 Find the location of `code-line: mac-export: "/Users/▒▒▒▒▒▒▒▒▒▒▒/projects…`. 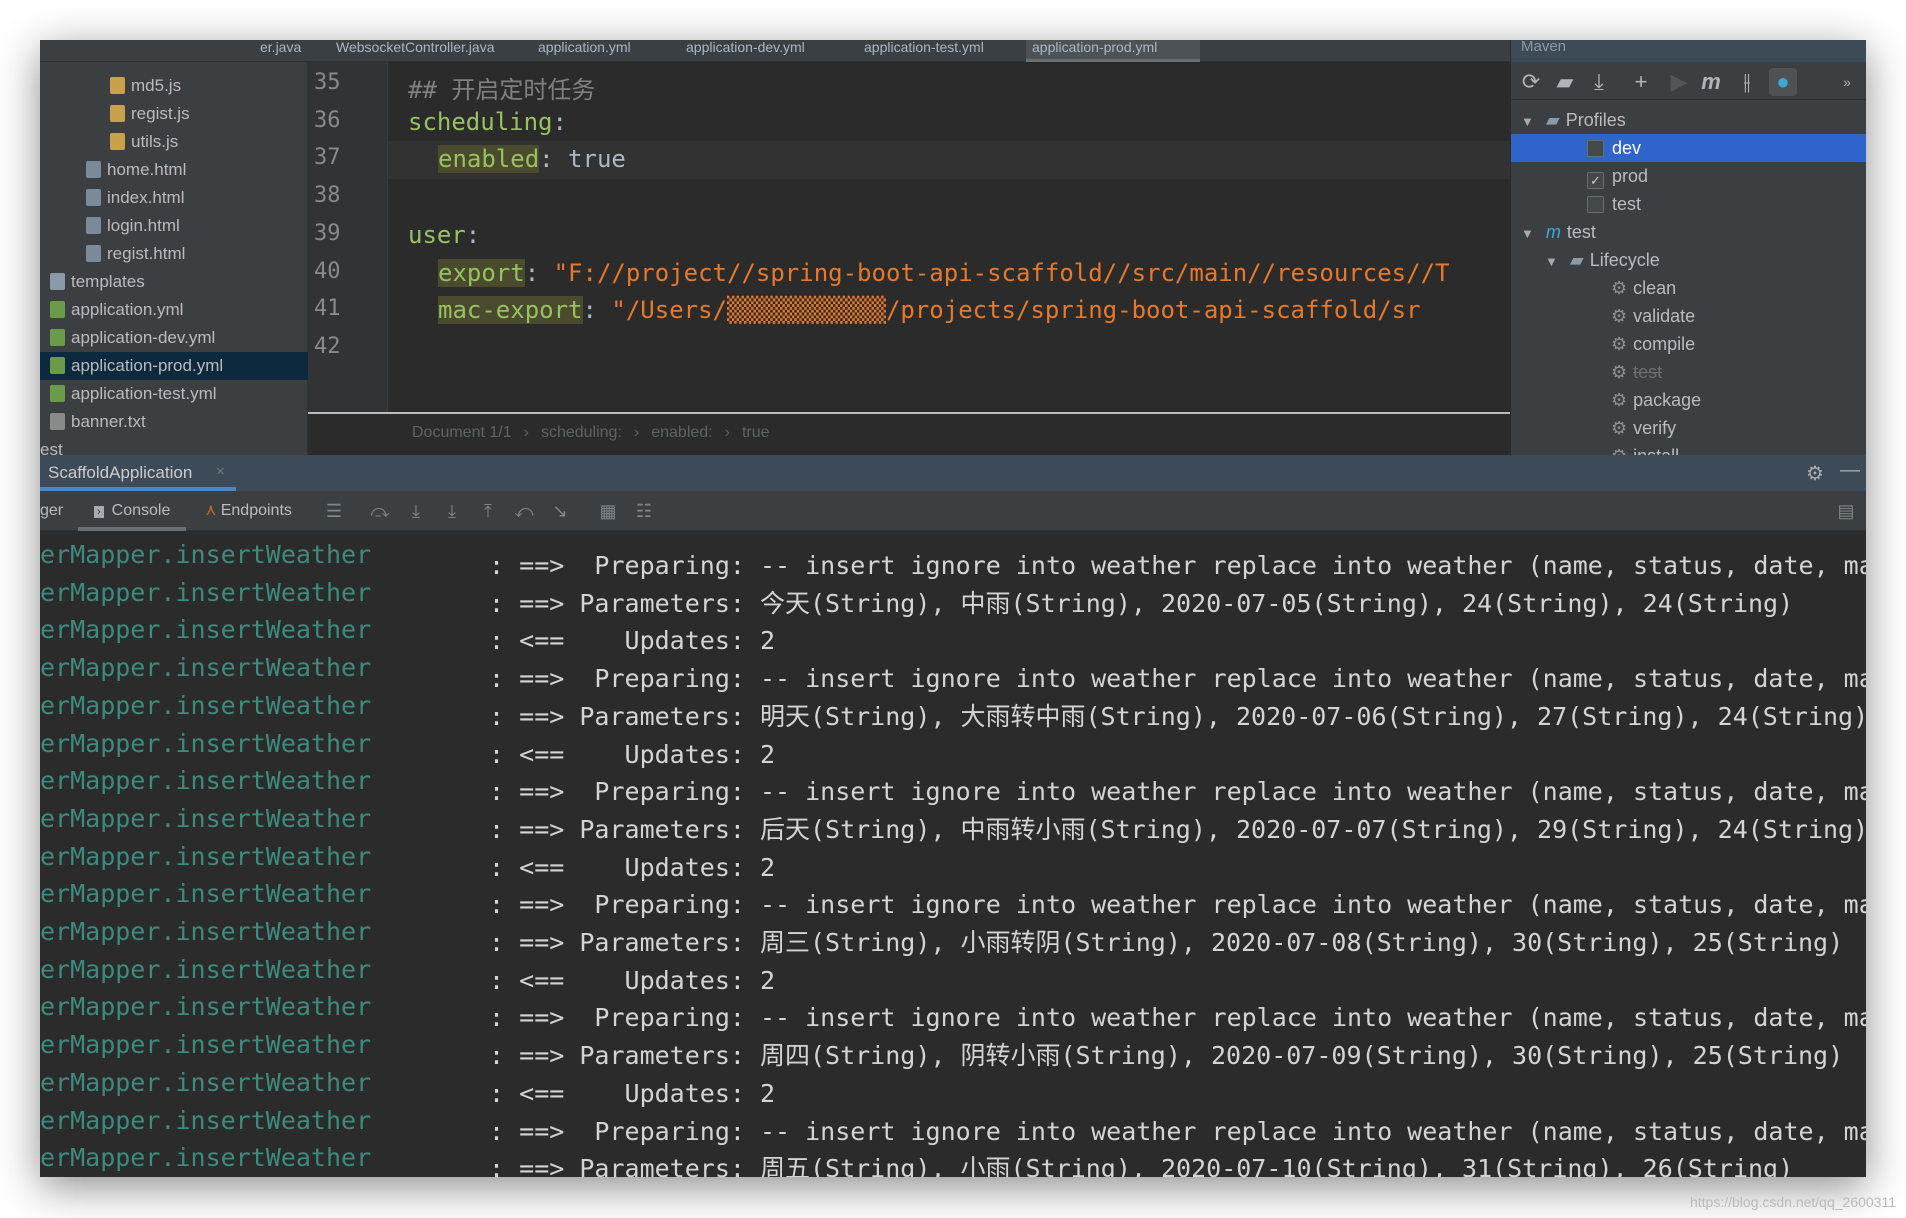

code-line: mac-export: "/Users/▒▒▒▒▒▒▒▒▒▒▒/projects… is located at coordinates (929, 310).